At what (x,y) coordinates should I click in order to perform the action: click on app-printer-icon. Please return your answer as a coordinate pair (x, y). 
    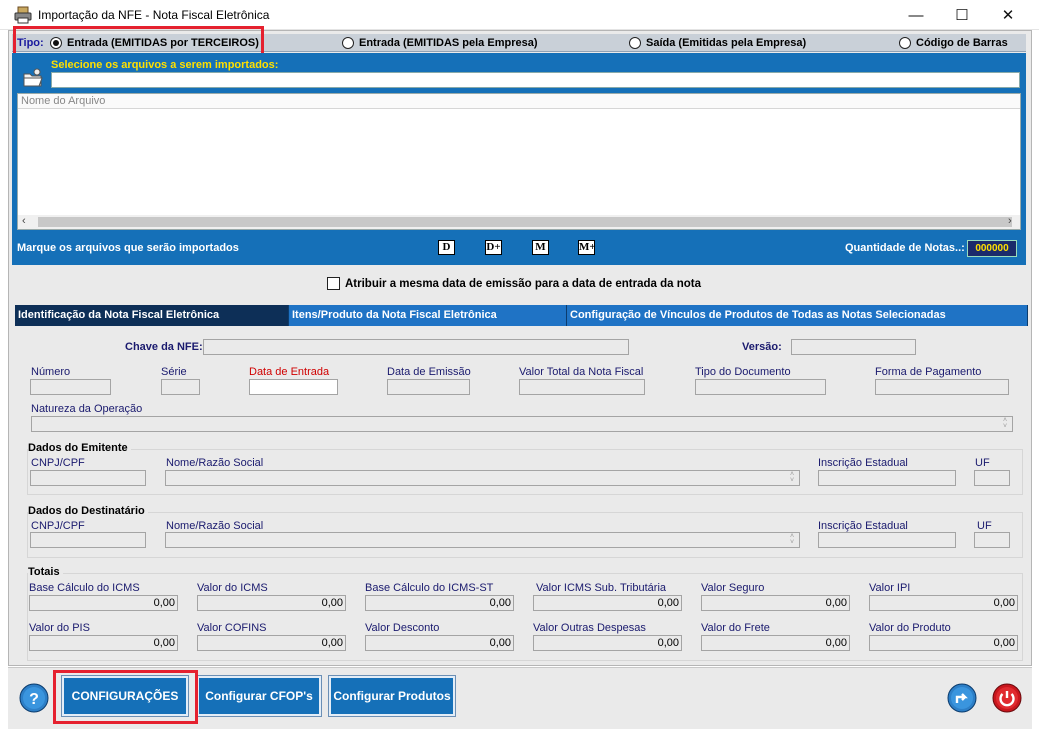
    Looking at the image, I should click on (23, 15).